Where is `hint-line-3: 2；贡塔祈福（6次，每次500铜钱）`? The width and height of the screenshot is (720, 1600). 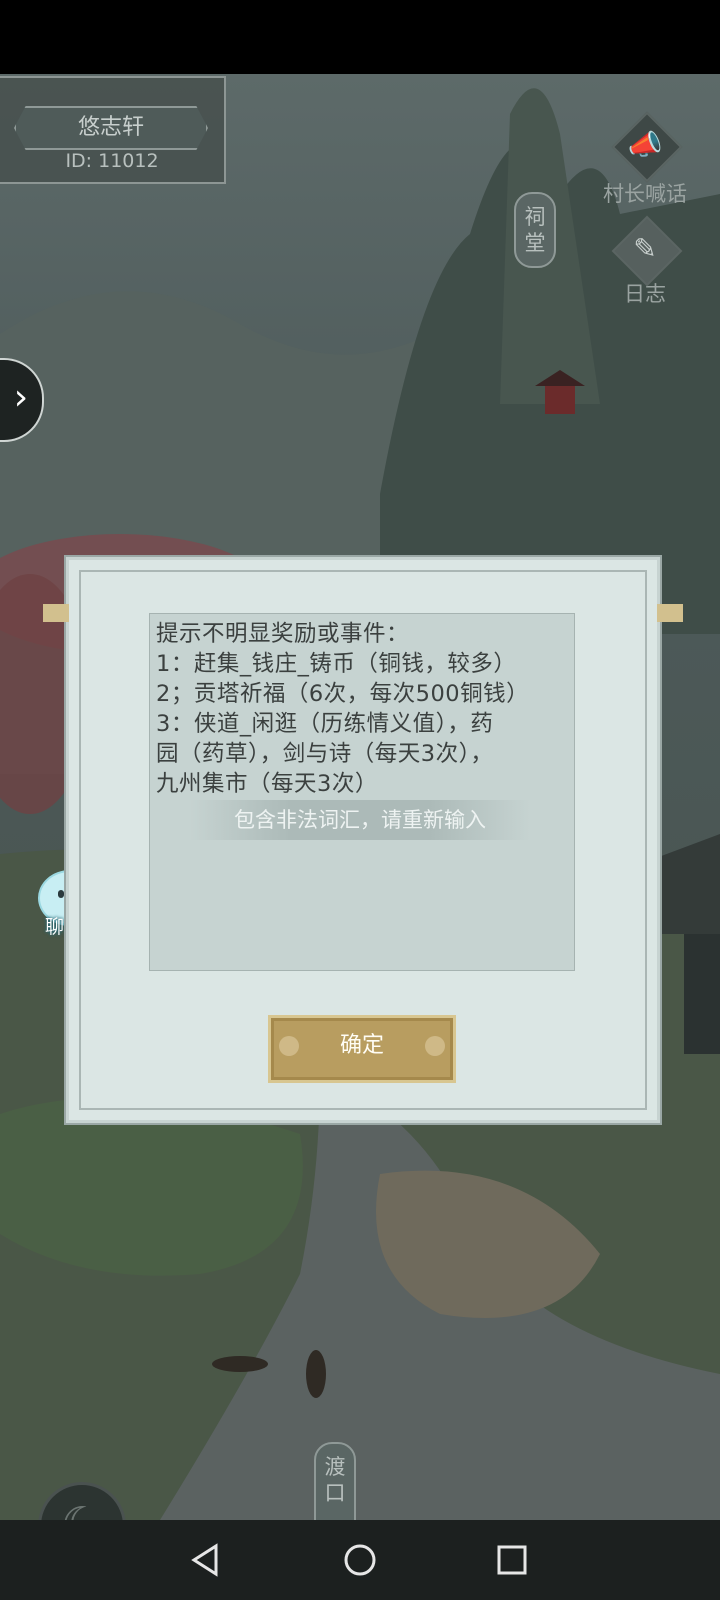 hint-line-3: 2；贡塔祈福（6次，每次500铜钱） is located at coordinates (343, 694).